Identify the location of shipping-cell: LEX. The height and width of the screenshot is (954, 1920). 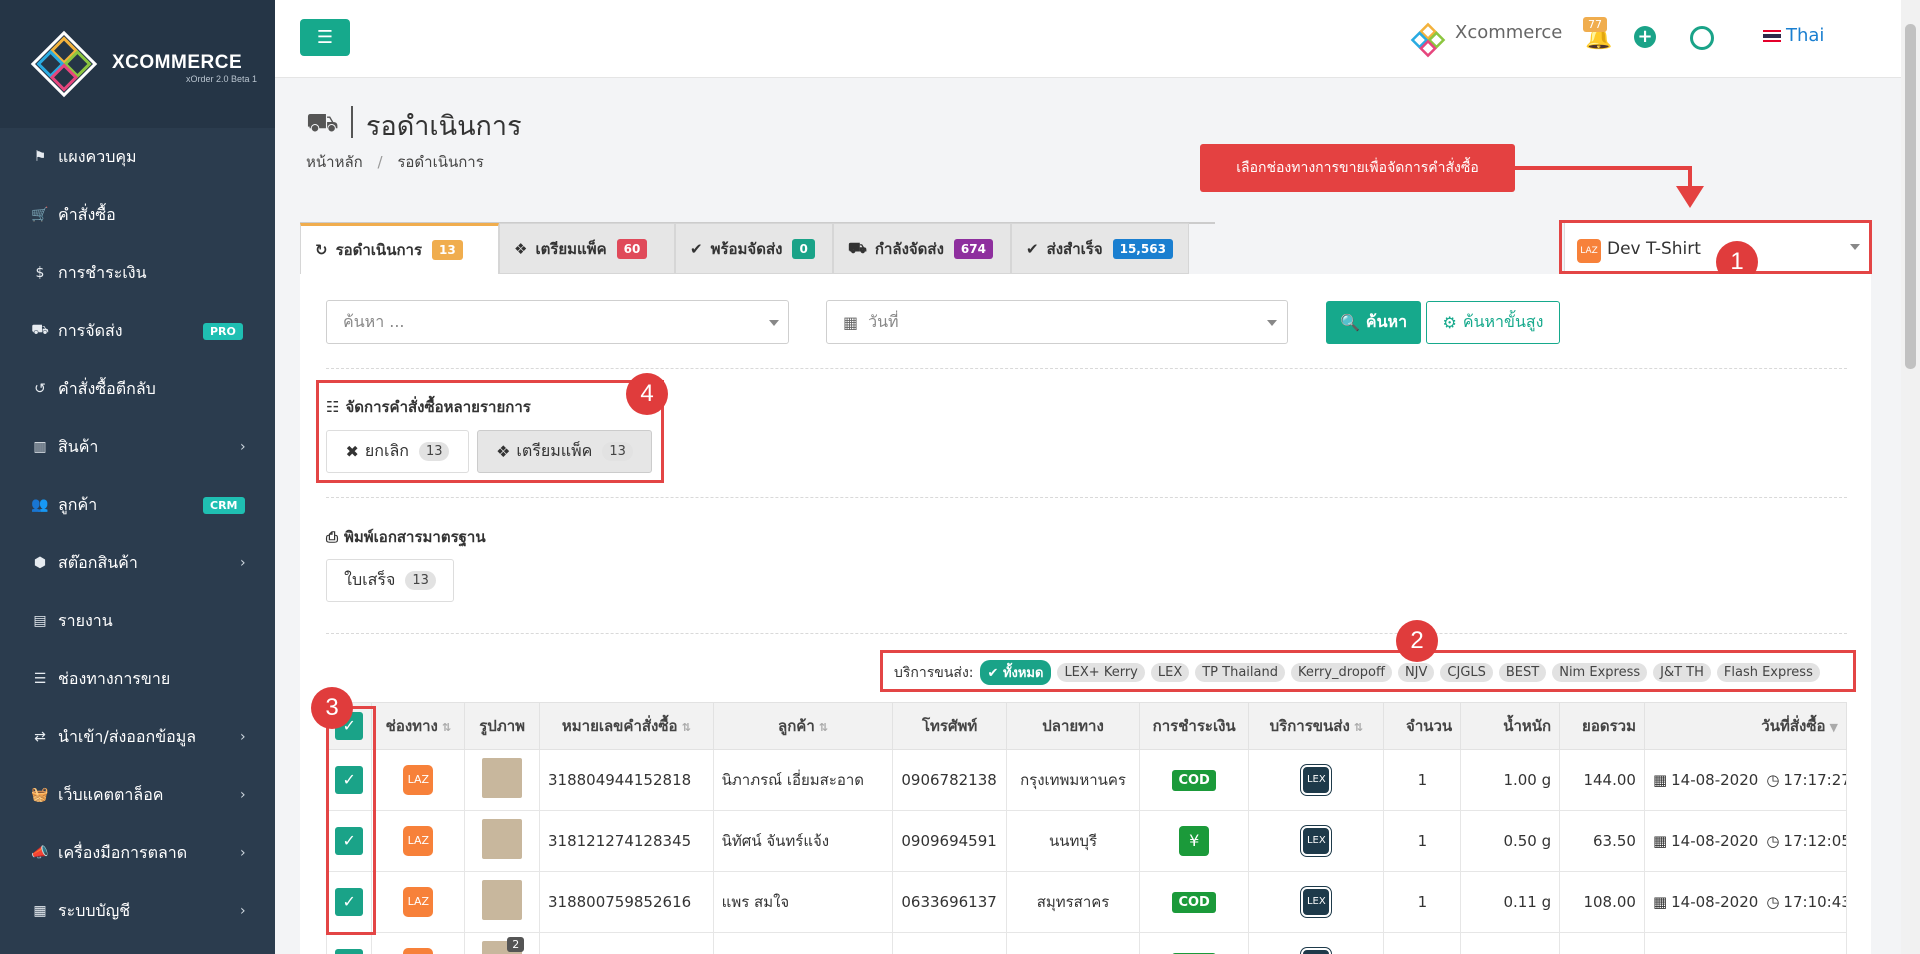
(1316, 902).